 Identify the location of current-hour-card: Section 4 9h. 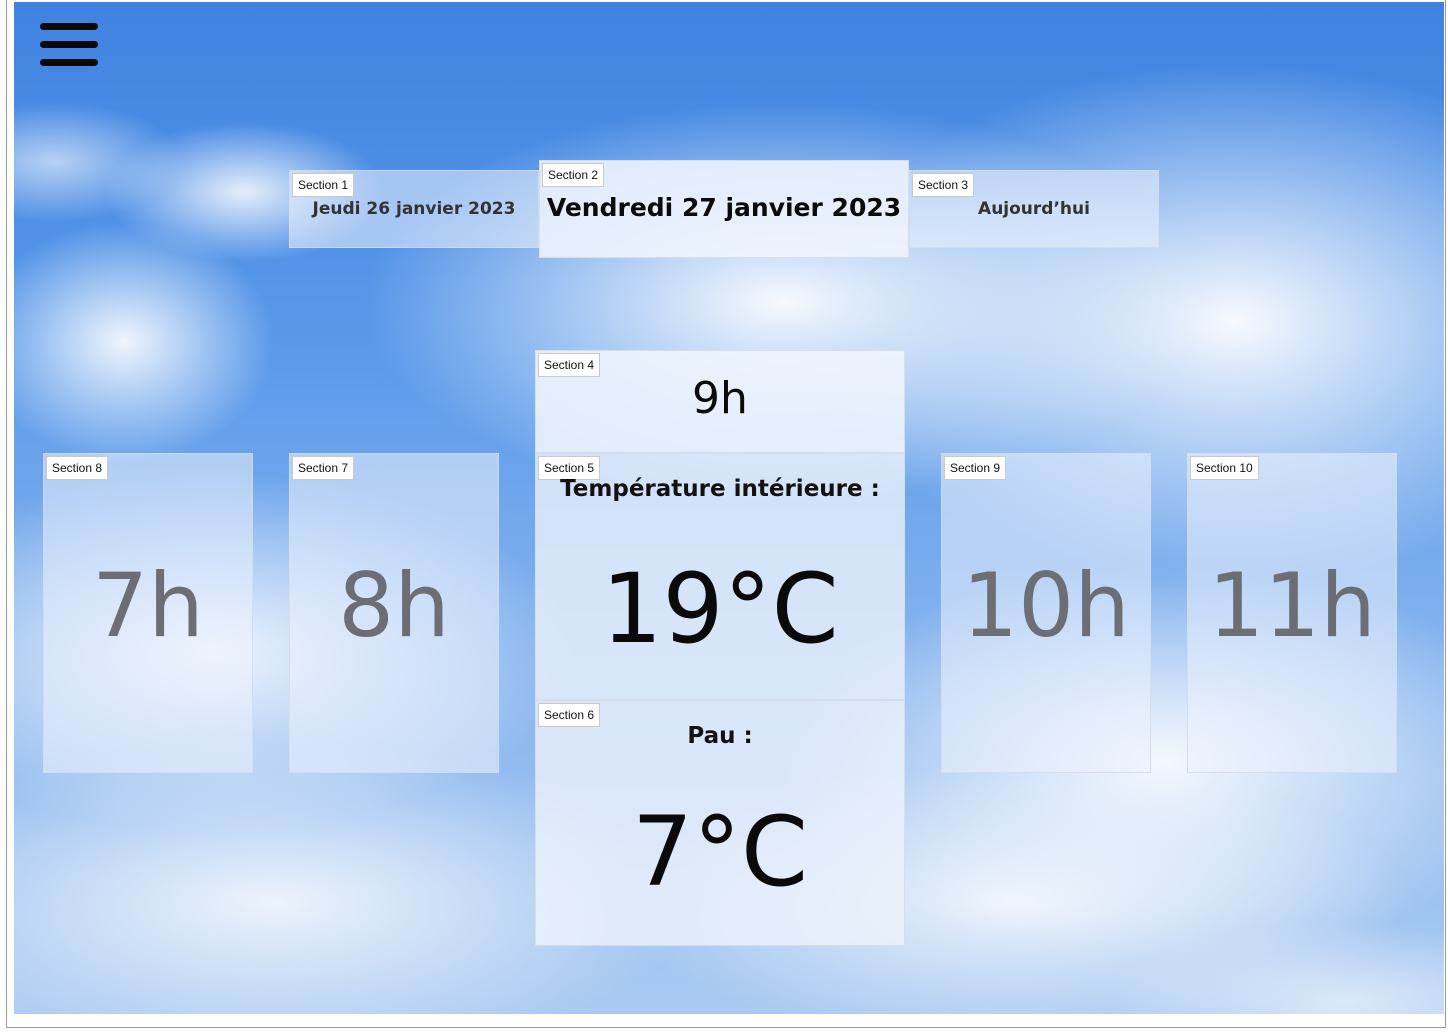
(720, 401).